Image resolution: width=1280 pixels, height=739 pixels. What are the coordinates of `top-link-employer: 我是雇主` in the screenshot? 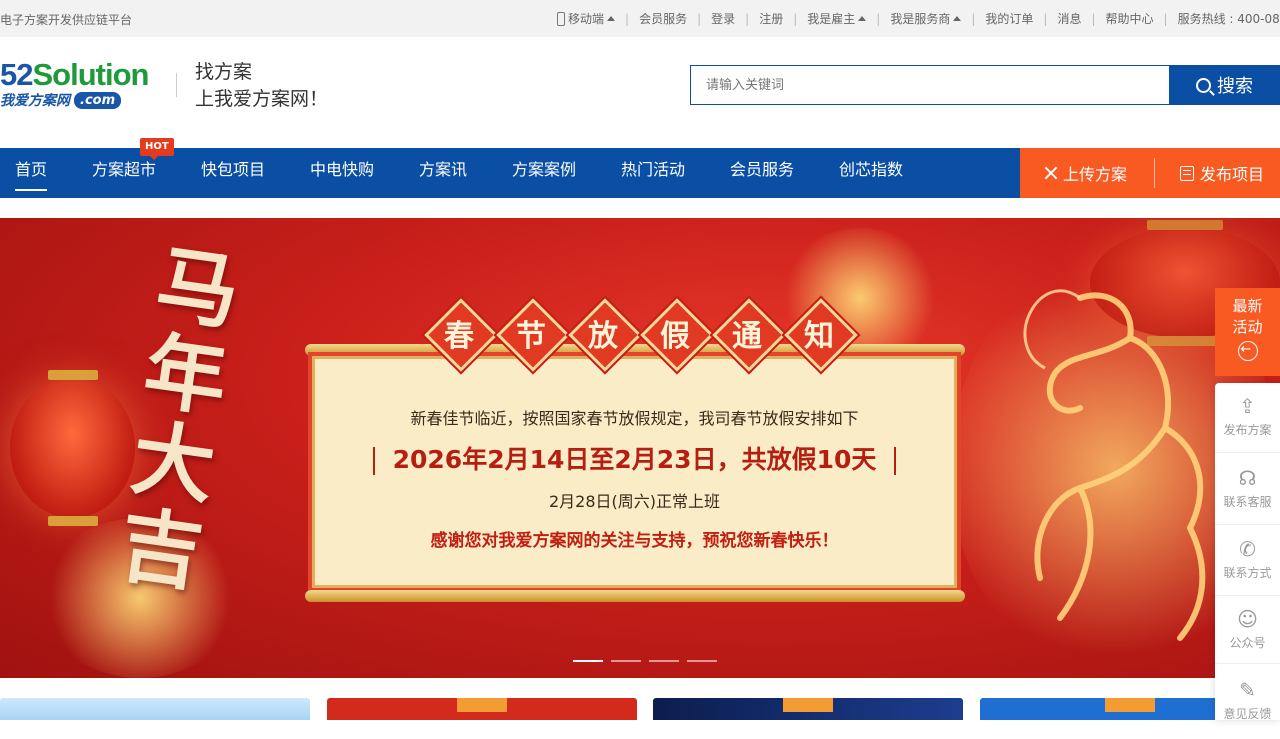 It's located at (837, 18).